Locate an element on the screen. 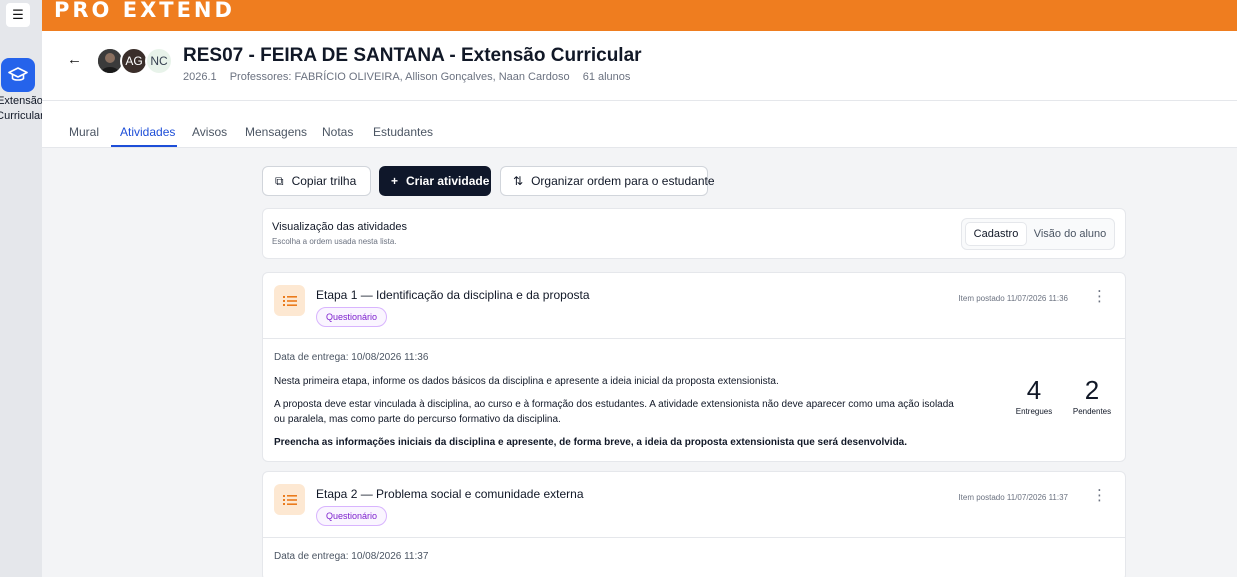 The image size is (1237, 577). view-option-cadastro: Cadastro is located at coordinates (996, 234).